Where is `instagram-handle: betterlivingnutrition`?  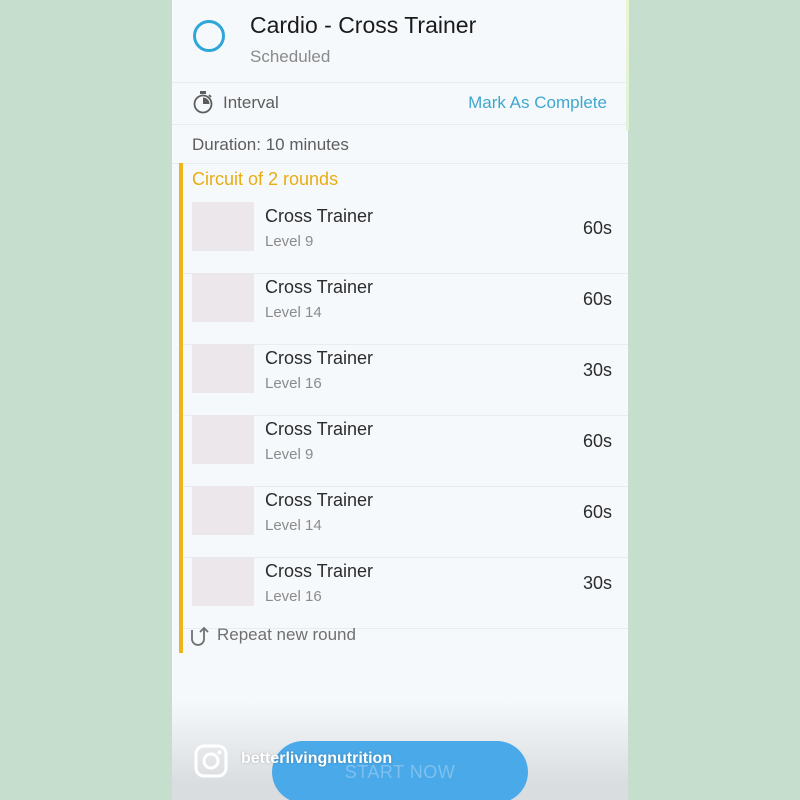 instagram-handle: betterlivingnutrition is located at coordinates (317, 758).